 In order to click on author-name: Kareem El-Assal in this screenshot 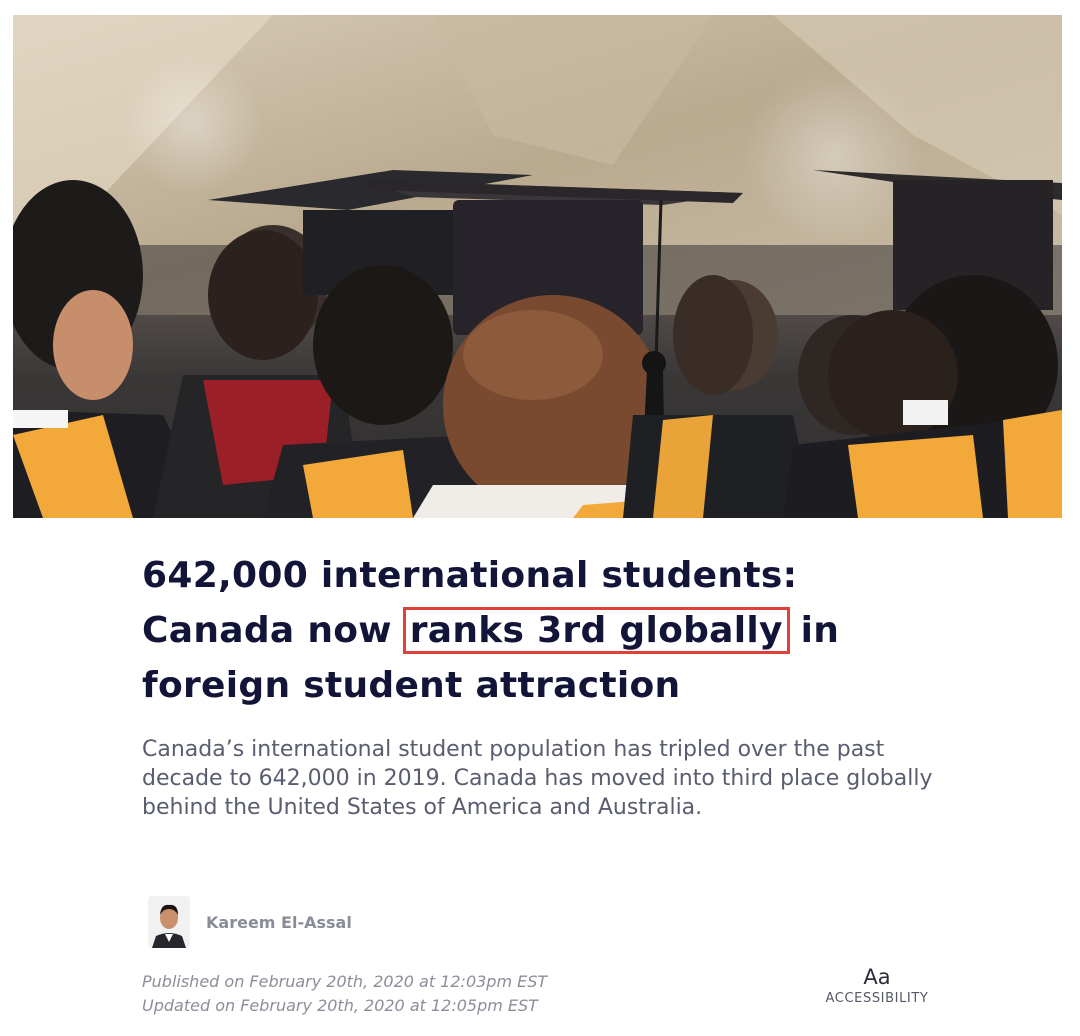, I will do `click(279, 922)`.